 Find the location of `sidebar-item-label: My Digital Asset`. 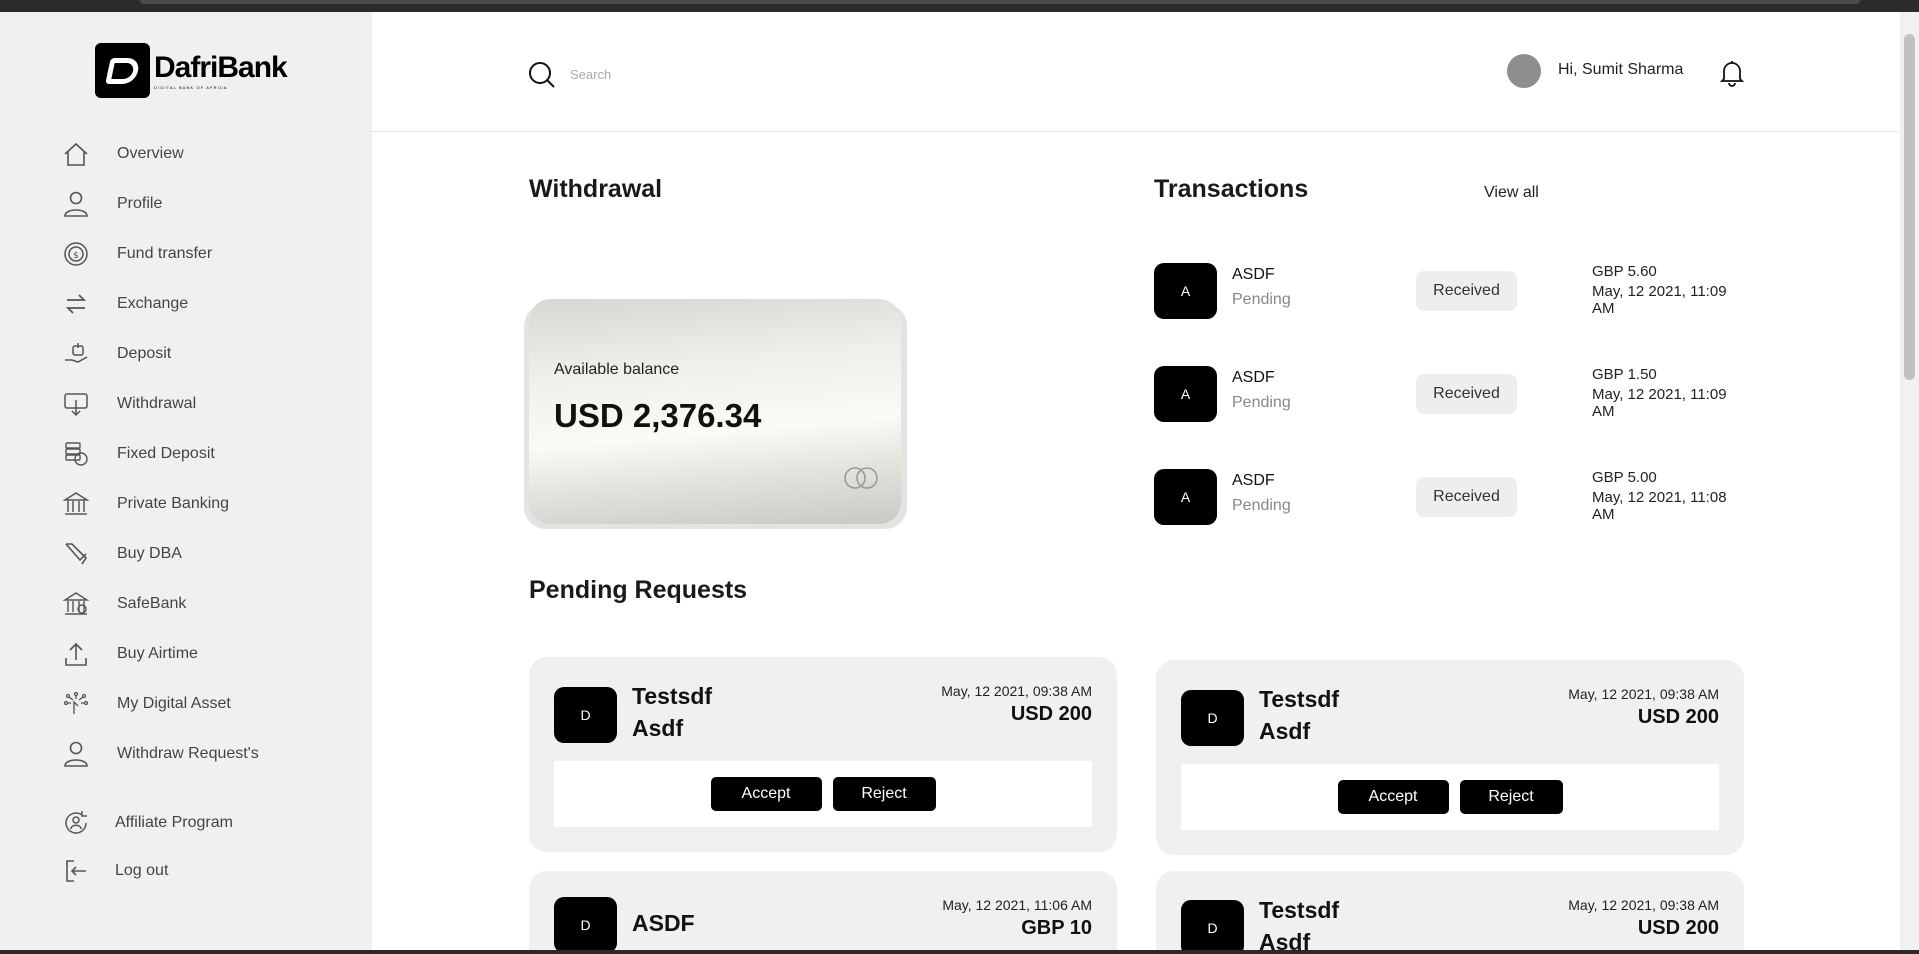

sidebar-item-label: My Digital Asset is located at coordinates (174, 703).